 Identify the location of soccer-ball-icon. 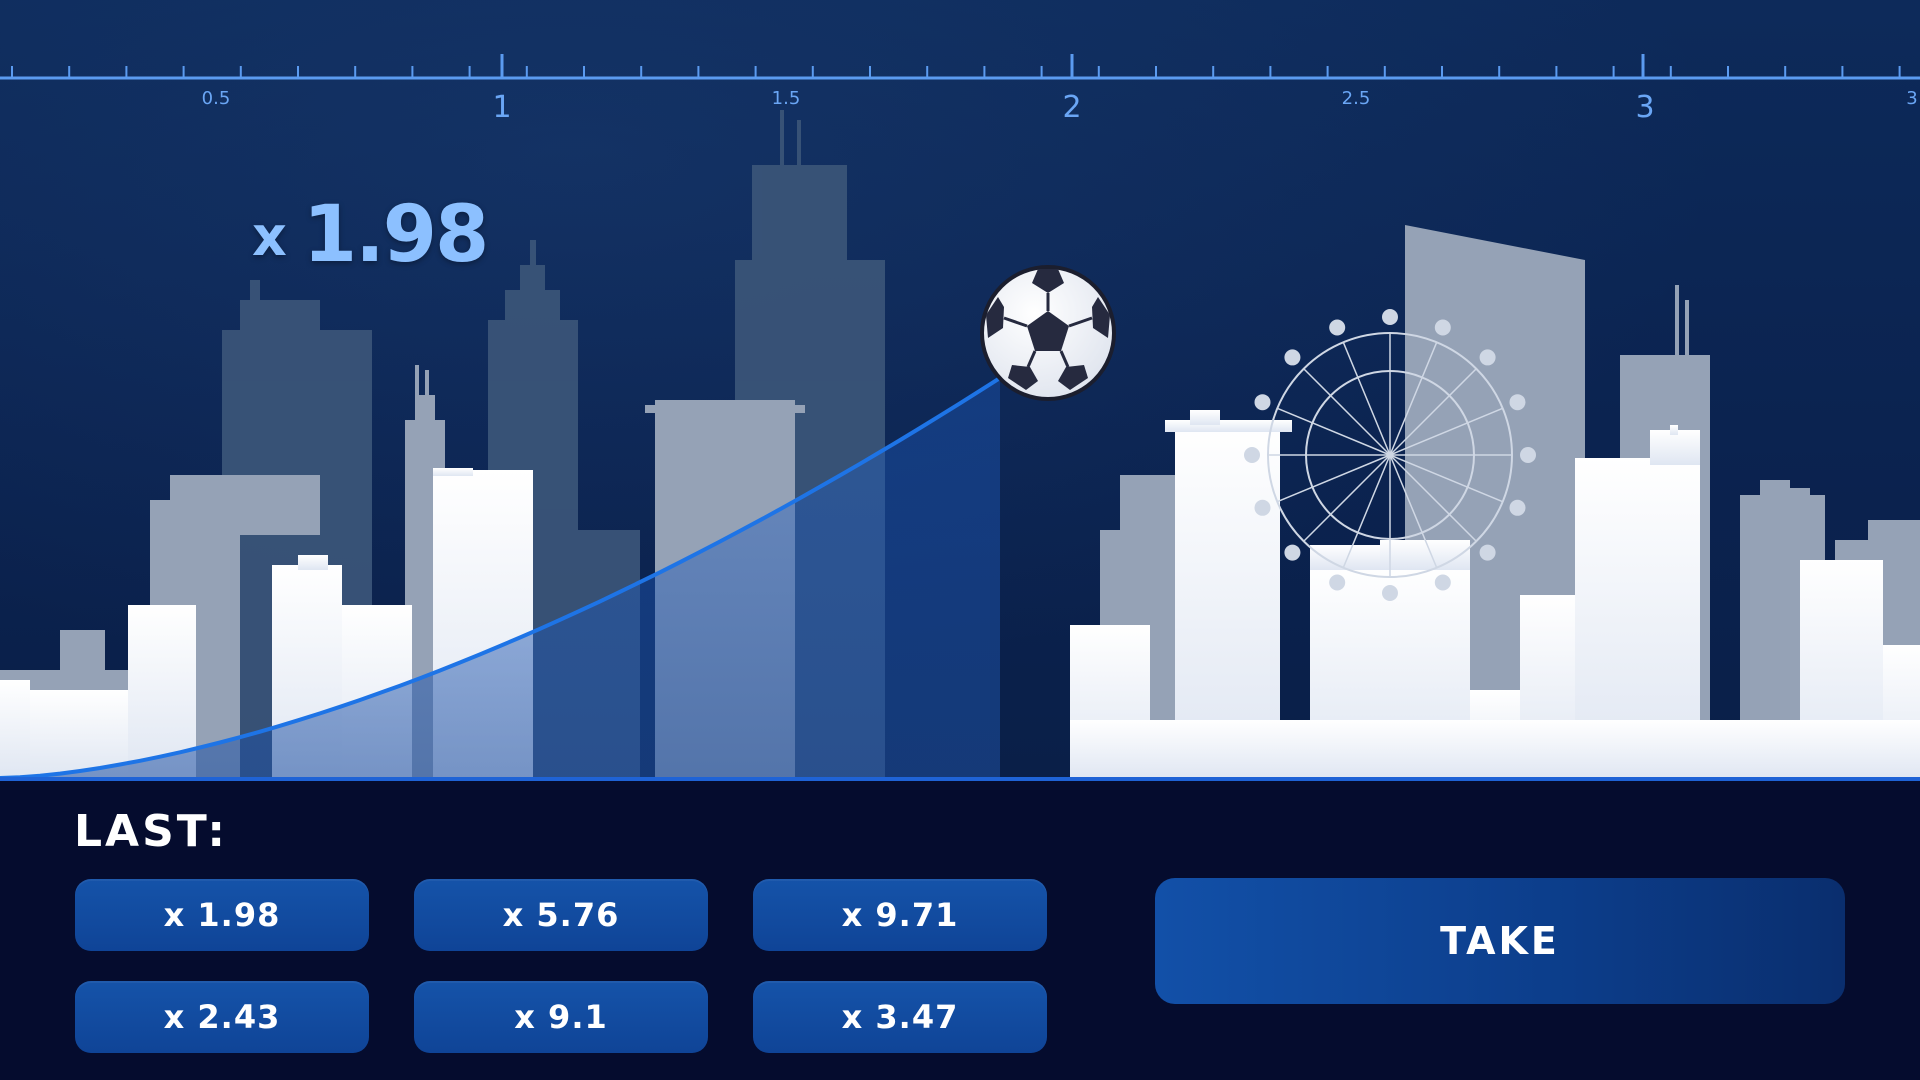
(1048, 333).